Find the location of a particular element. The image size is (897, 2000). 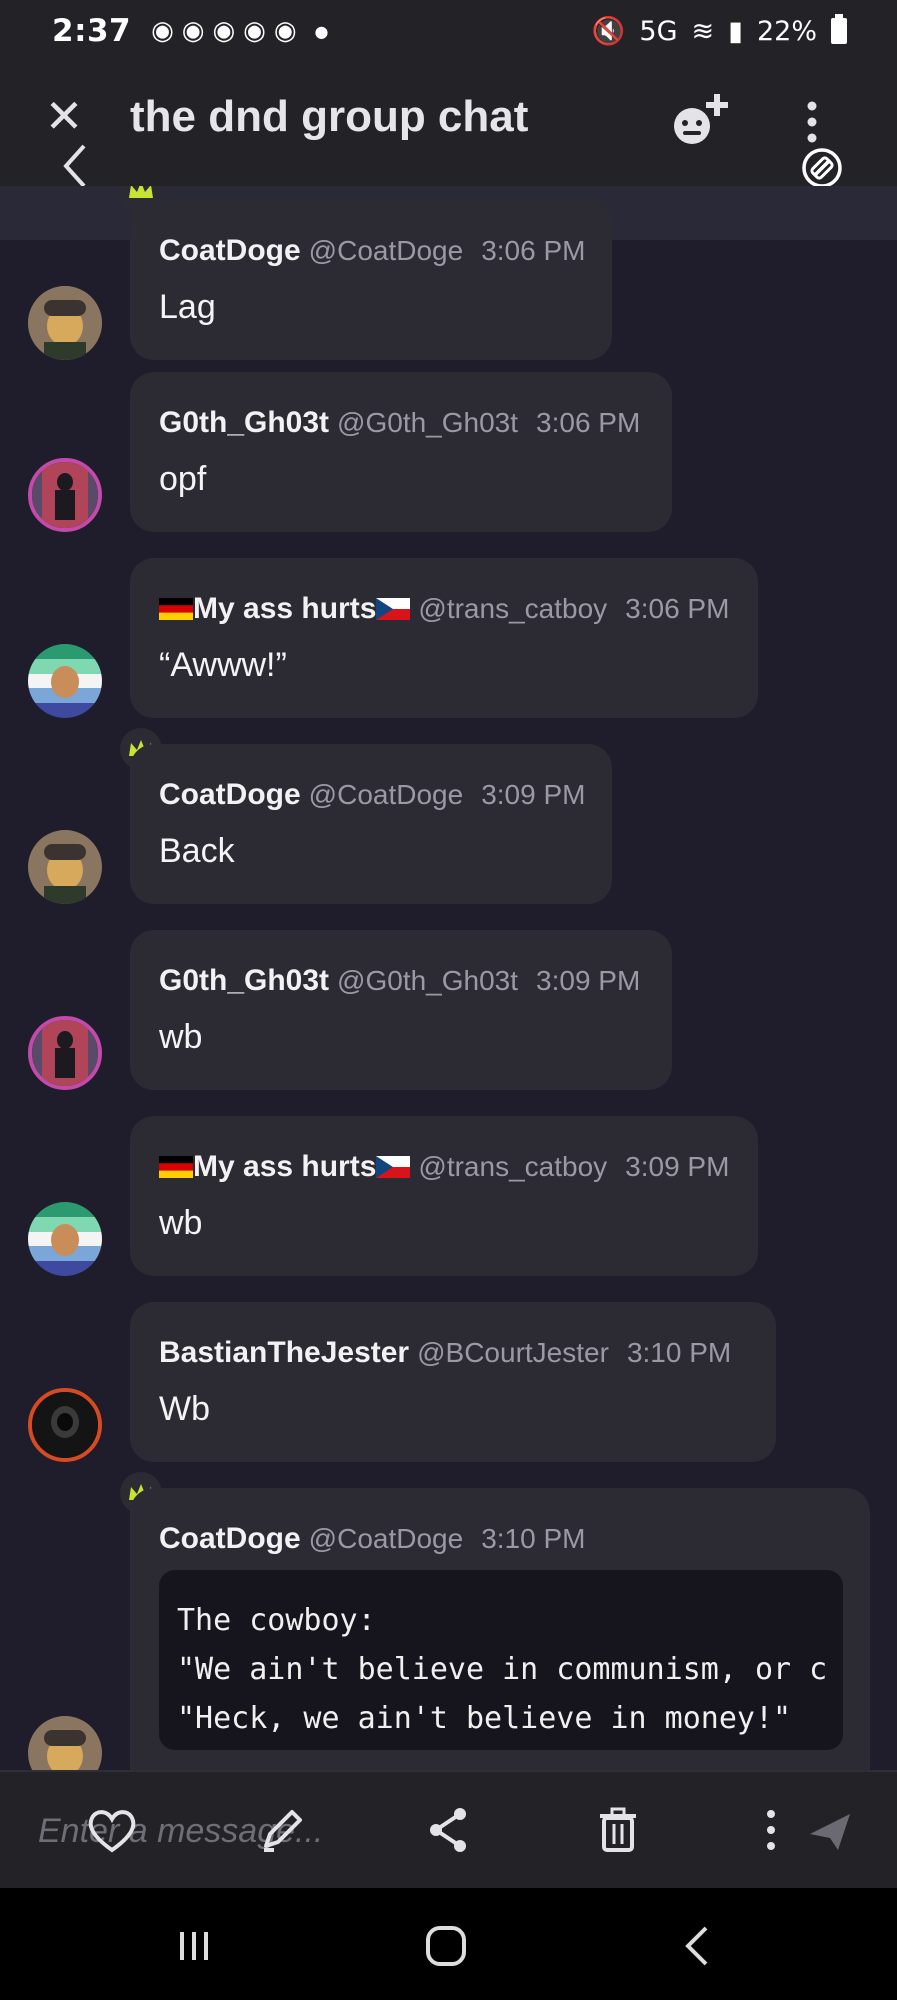

message-bubble: G0th_Gh03t @G0th_Gh03t 3:06 PM opf is located at coordinates (401, 452).